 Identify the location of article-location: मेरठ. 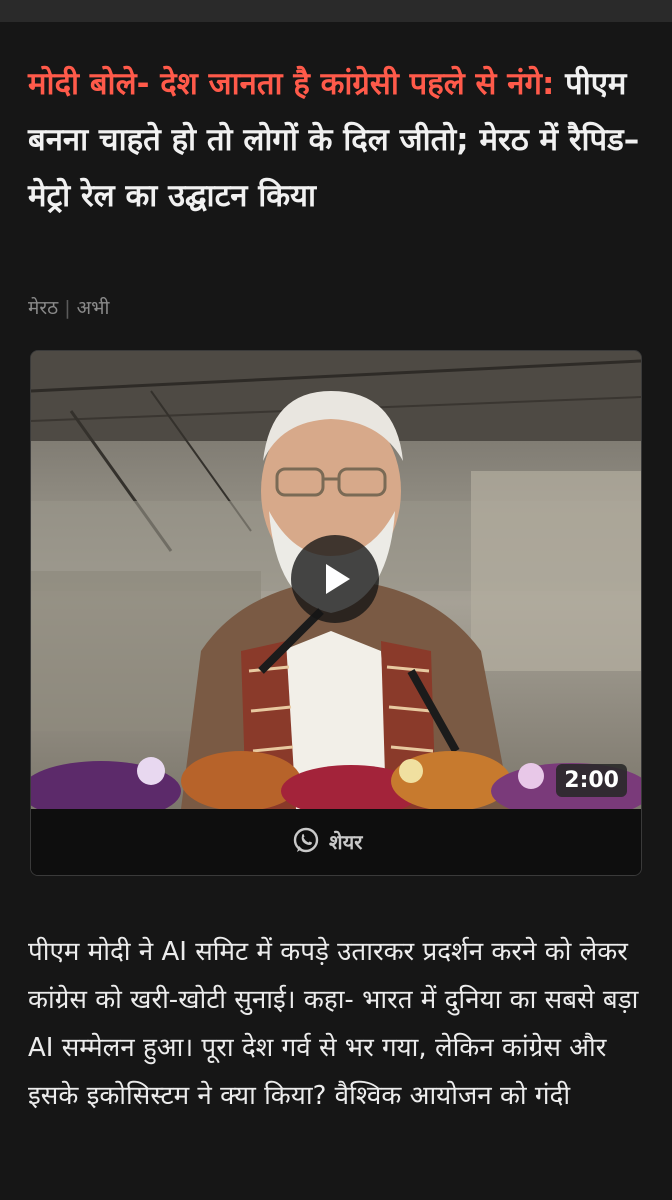
(43, 308).